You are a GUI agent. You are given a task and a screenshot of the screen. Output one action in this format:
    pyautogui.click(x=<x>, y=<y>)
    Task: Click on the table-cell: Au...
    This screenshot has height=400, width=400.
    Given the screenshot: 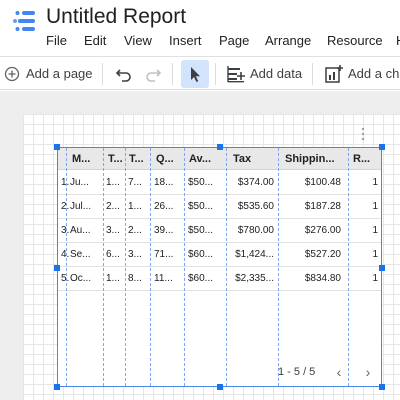 What is the action you would take?
    pyautogui.click(x=80, y=230)
    